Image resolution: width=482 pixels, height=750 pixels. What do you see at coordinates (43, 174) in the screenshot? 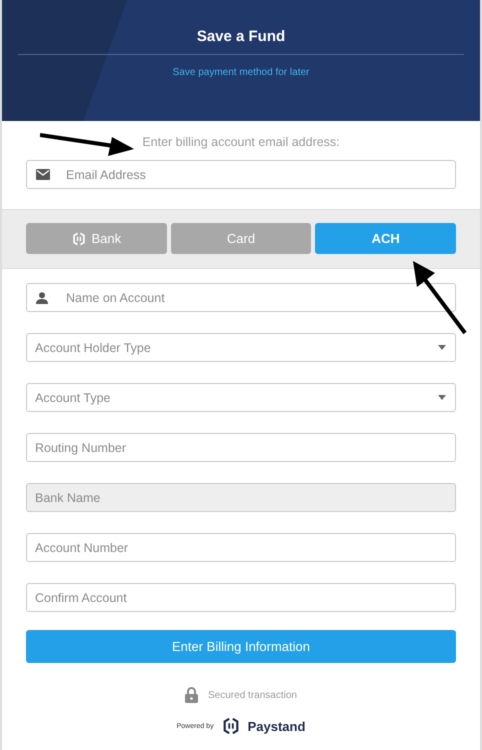
I see `mail-icon` at bounding box center [43, 174].